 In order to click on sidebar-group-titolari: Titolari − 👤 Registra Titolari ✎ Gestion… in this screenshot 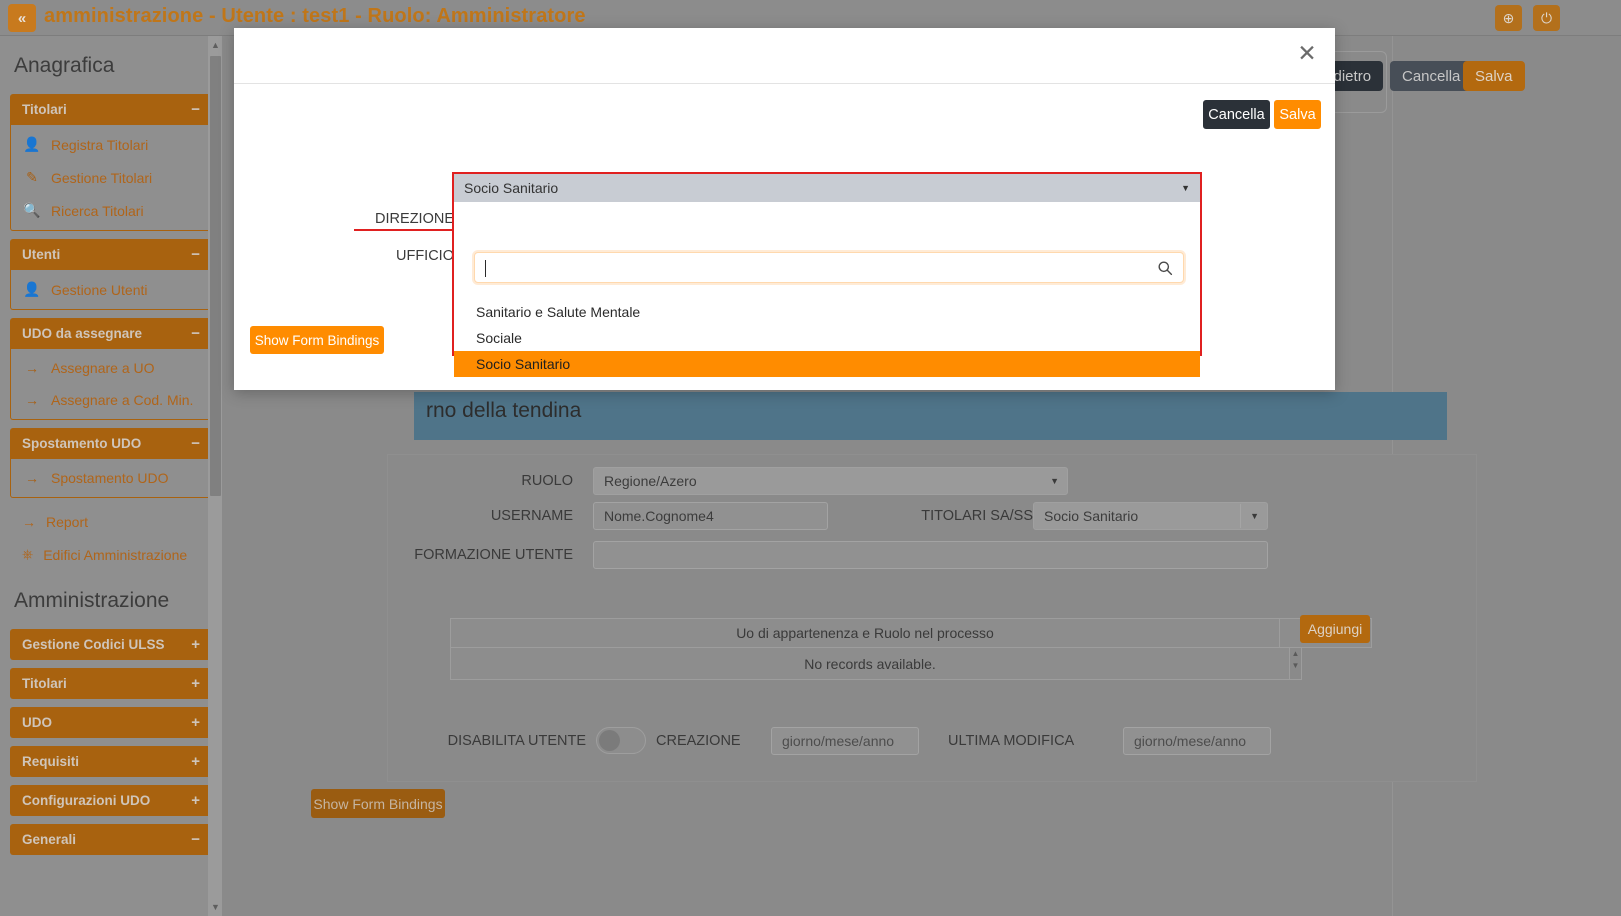, I will do `click(111, 162)`.